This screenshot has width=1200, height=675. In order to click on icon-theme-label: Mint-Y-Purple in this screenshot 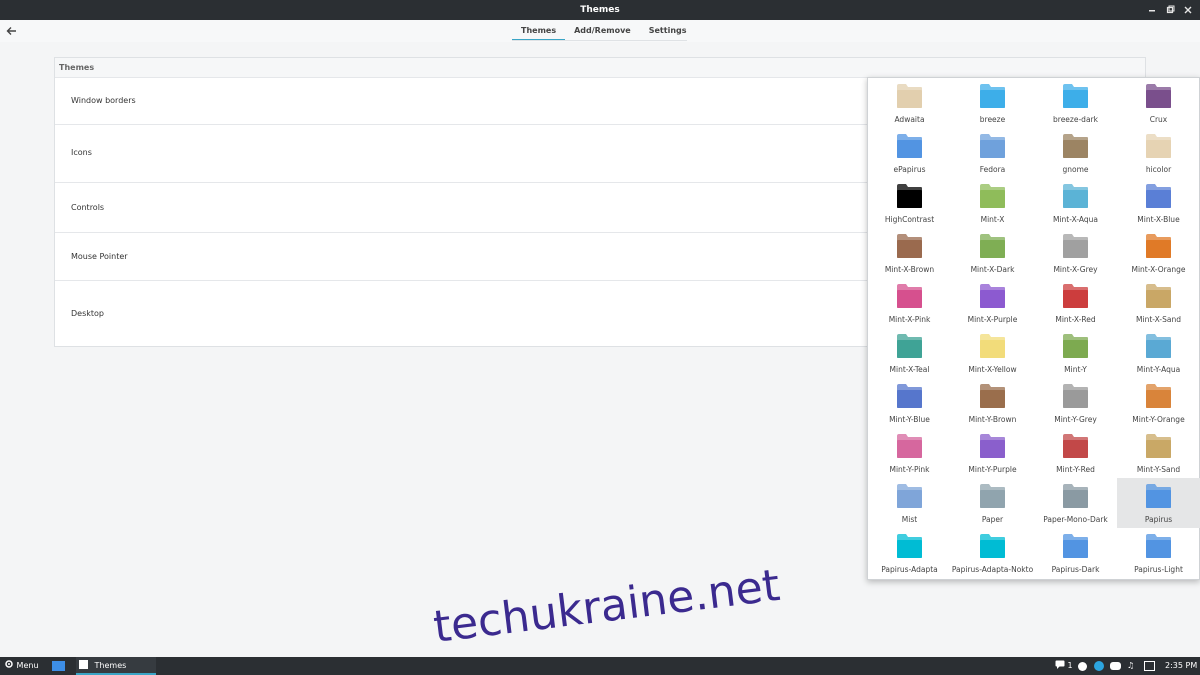, I will do `click(992, 469)`.